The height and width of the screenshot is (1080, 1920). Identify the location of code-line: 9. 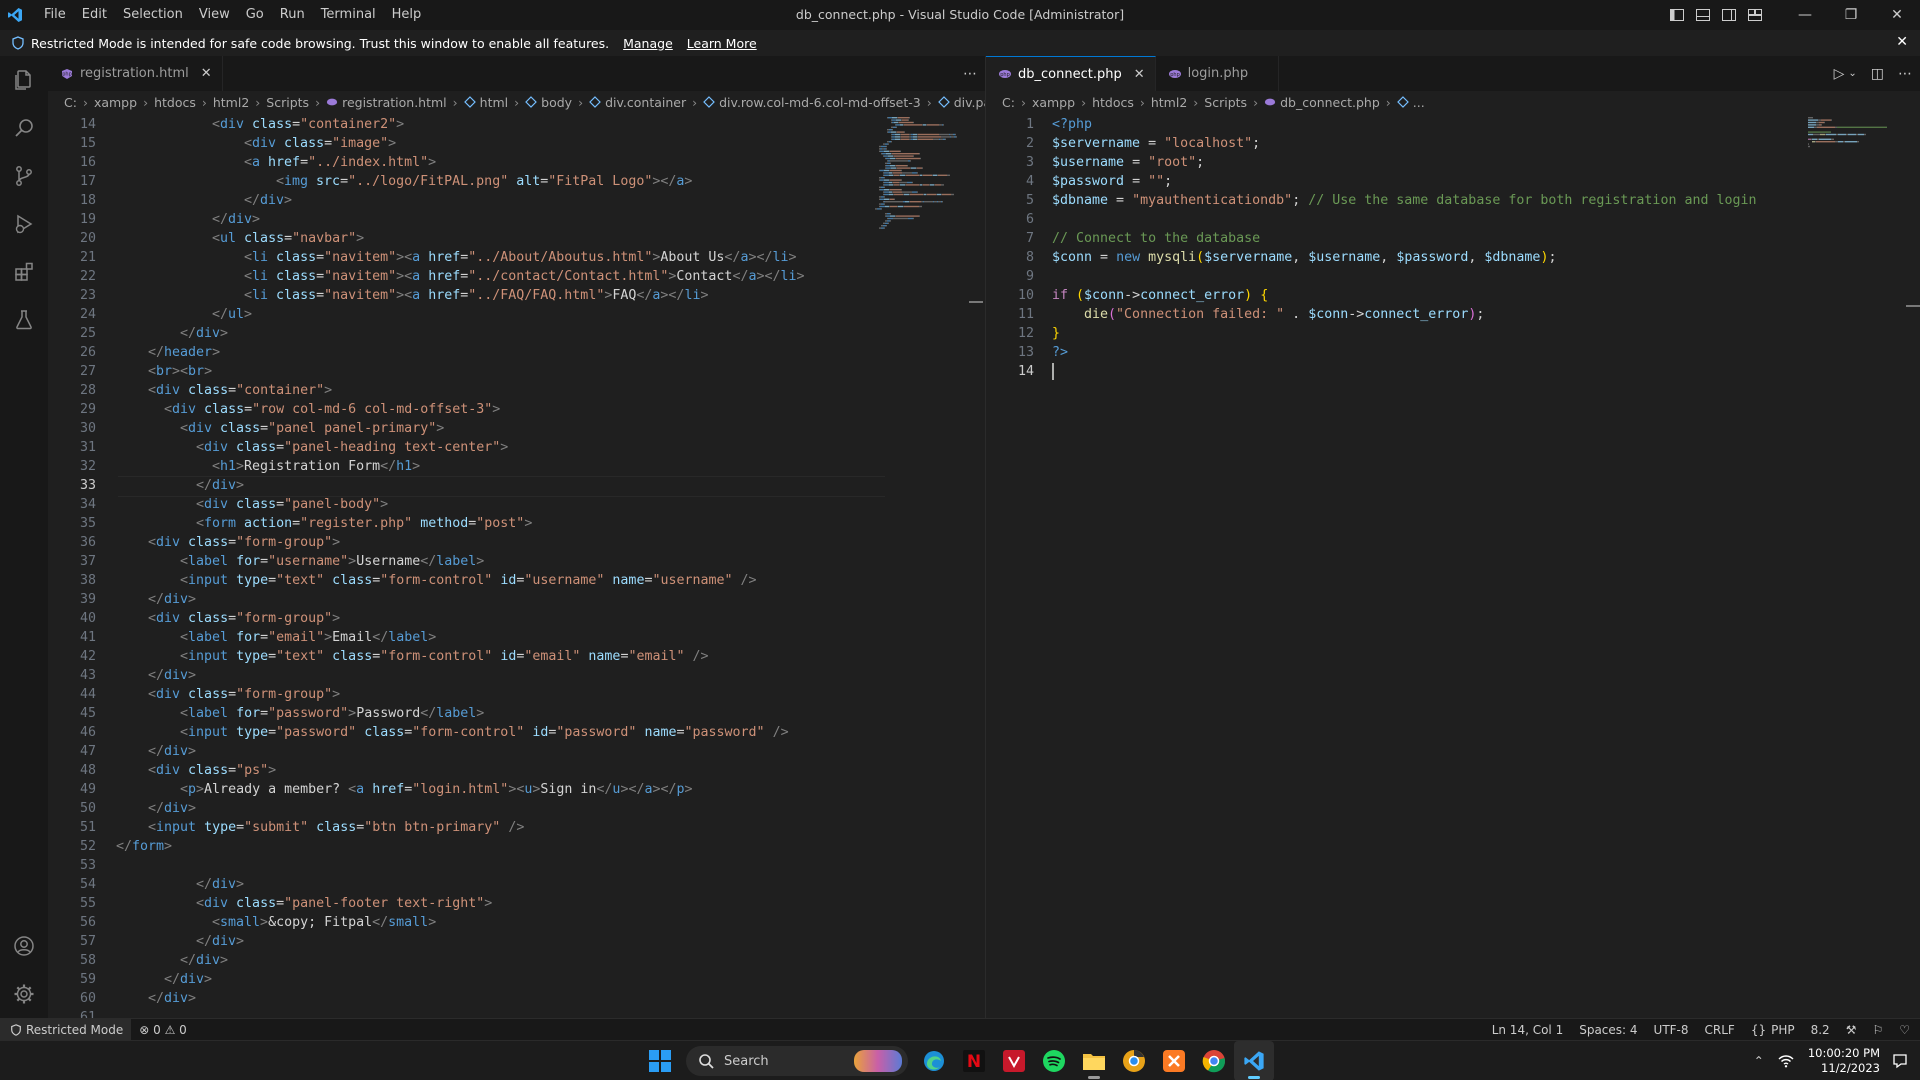
(1453, 276).